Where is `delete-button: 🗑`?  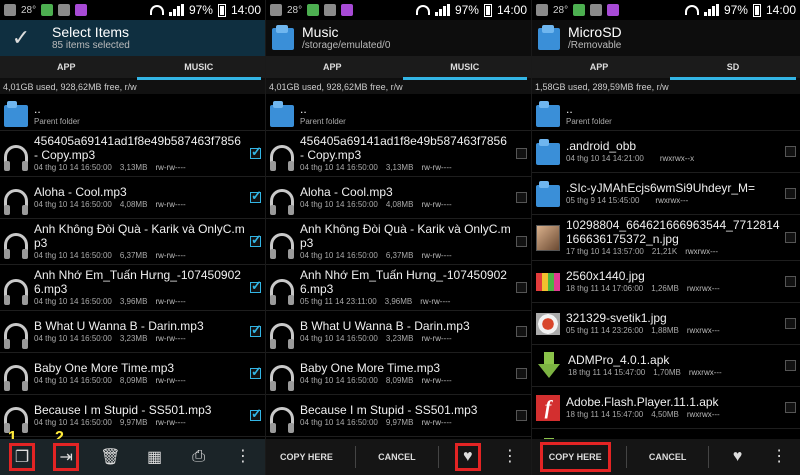
delete-button: 🗑 is located at coordinates (110, 457).